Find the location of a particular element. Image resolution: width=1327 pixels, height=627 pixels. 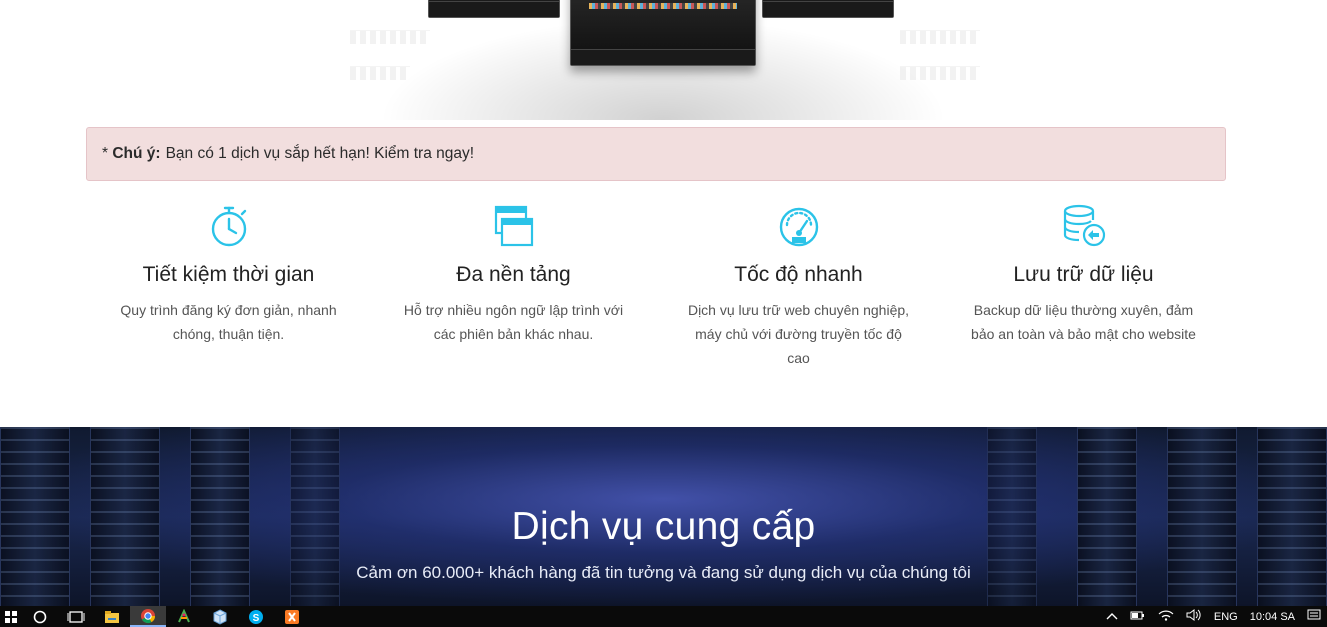

language-indicator: ENG is located at coordinates (1226, 617).